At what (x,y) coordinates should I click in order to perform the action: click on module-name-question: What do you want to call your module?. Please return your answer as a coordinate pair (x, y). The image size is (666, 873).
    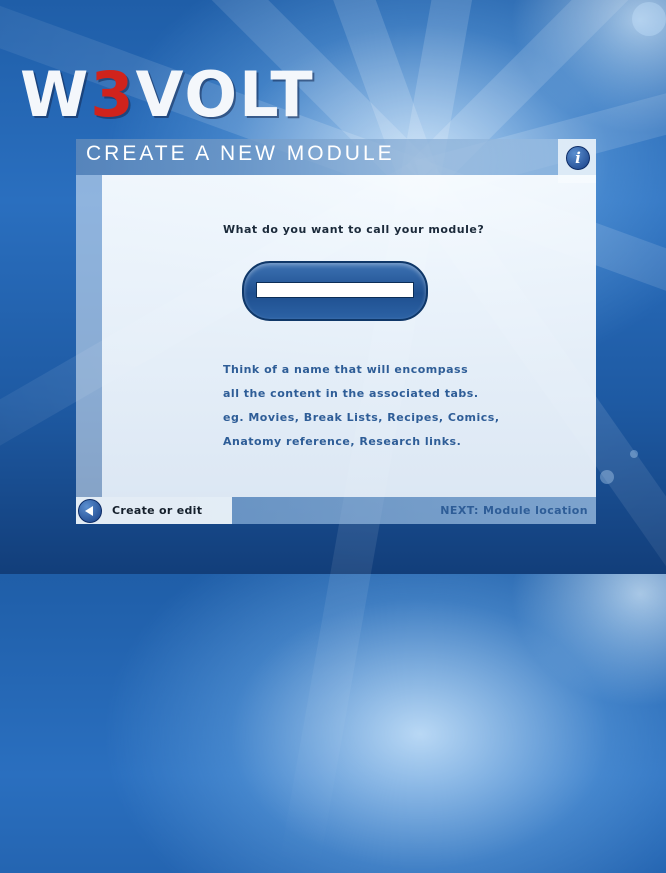
    Looking at the image, I should click on (354, 229).